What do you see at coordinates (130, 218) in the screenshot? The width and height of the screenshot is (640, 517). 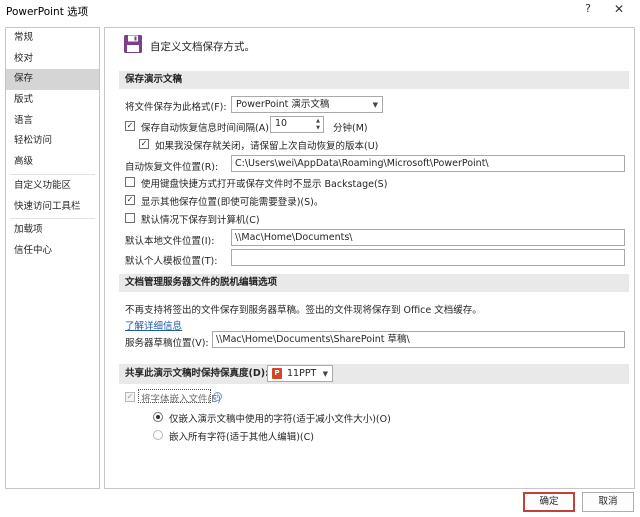 I see `save-to-computer-checkbox` at bounding box center [130, 218].